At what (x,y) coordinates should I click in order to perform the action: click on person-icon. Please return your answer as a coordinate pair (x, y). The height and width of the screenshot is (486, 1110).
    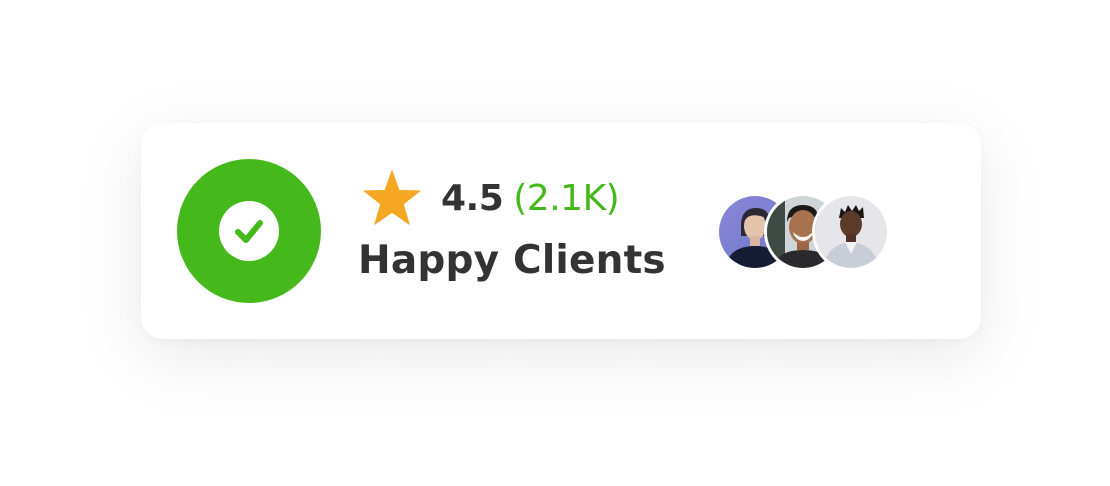
    Looking at the image, I should click on (851, 232).